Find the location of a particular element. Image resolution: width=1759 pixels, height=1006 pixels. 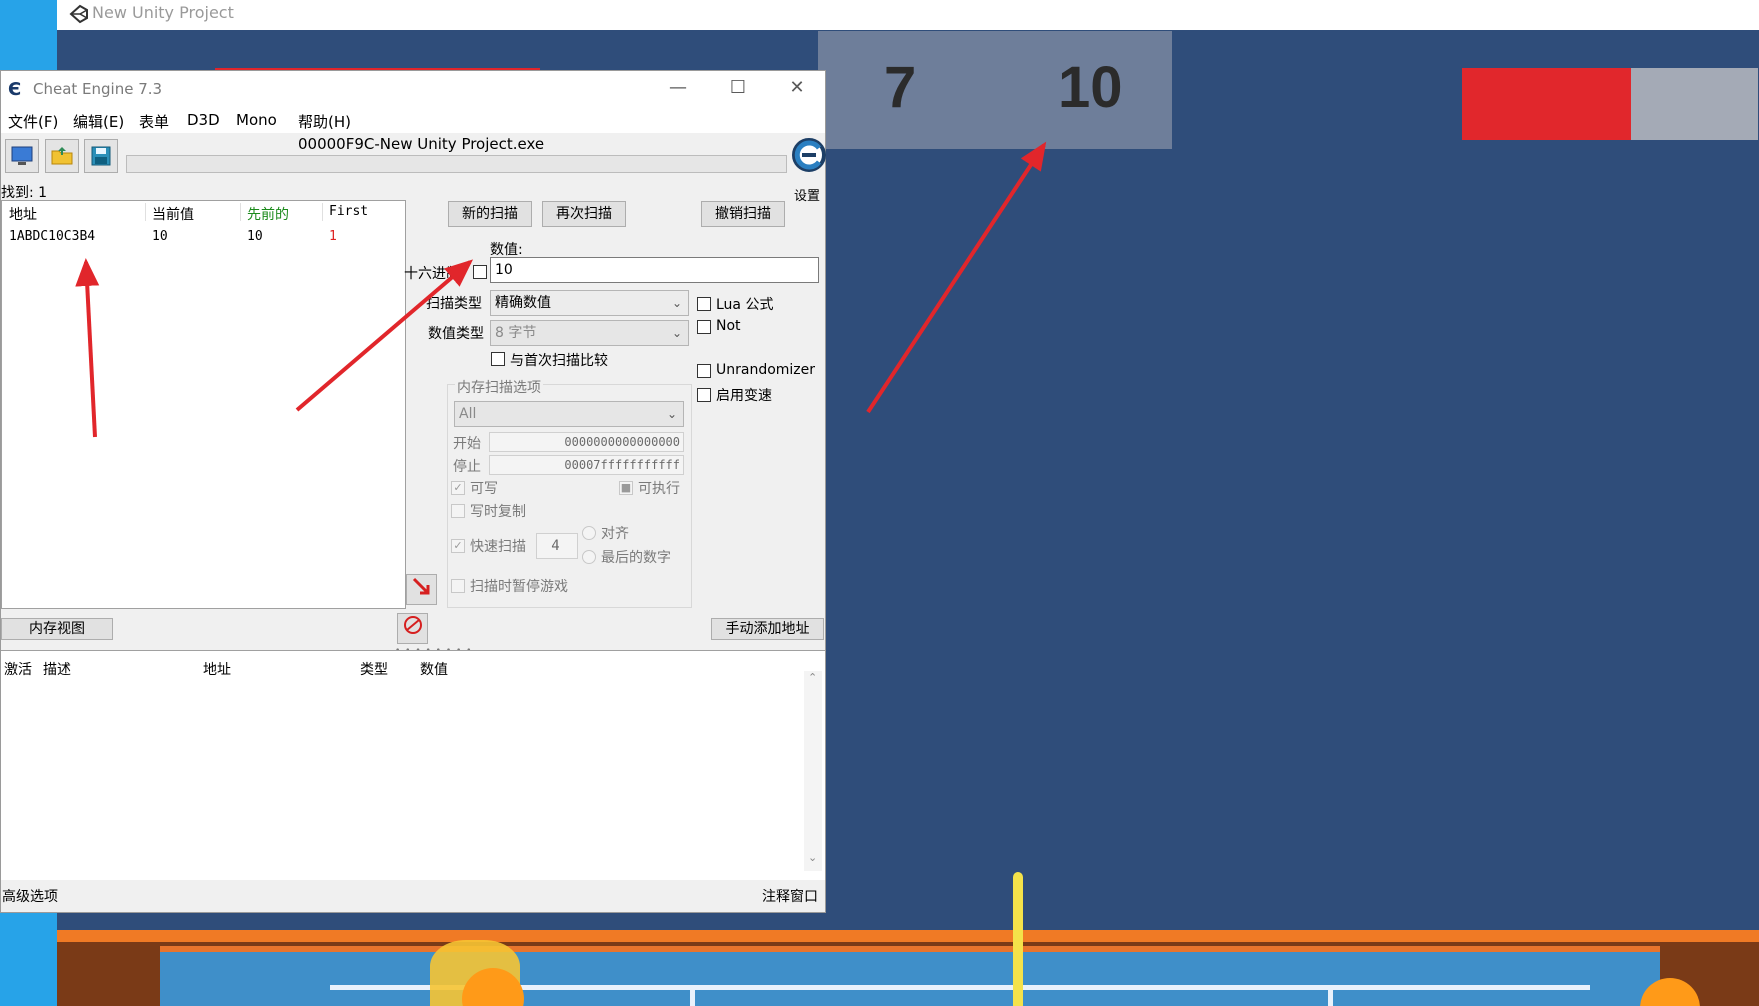

hex-label: 十六进制 is located at coordinates (432, 274).